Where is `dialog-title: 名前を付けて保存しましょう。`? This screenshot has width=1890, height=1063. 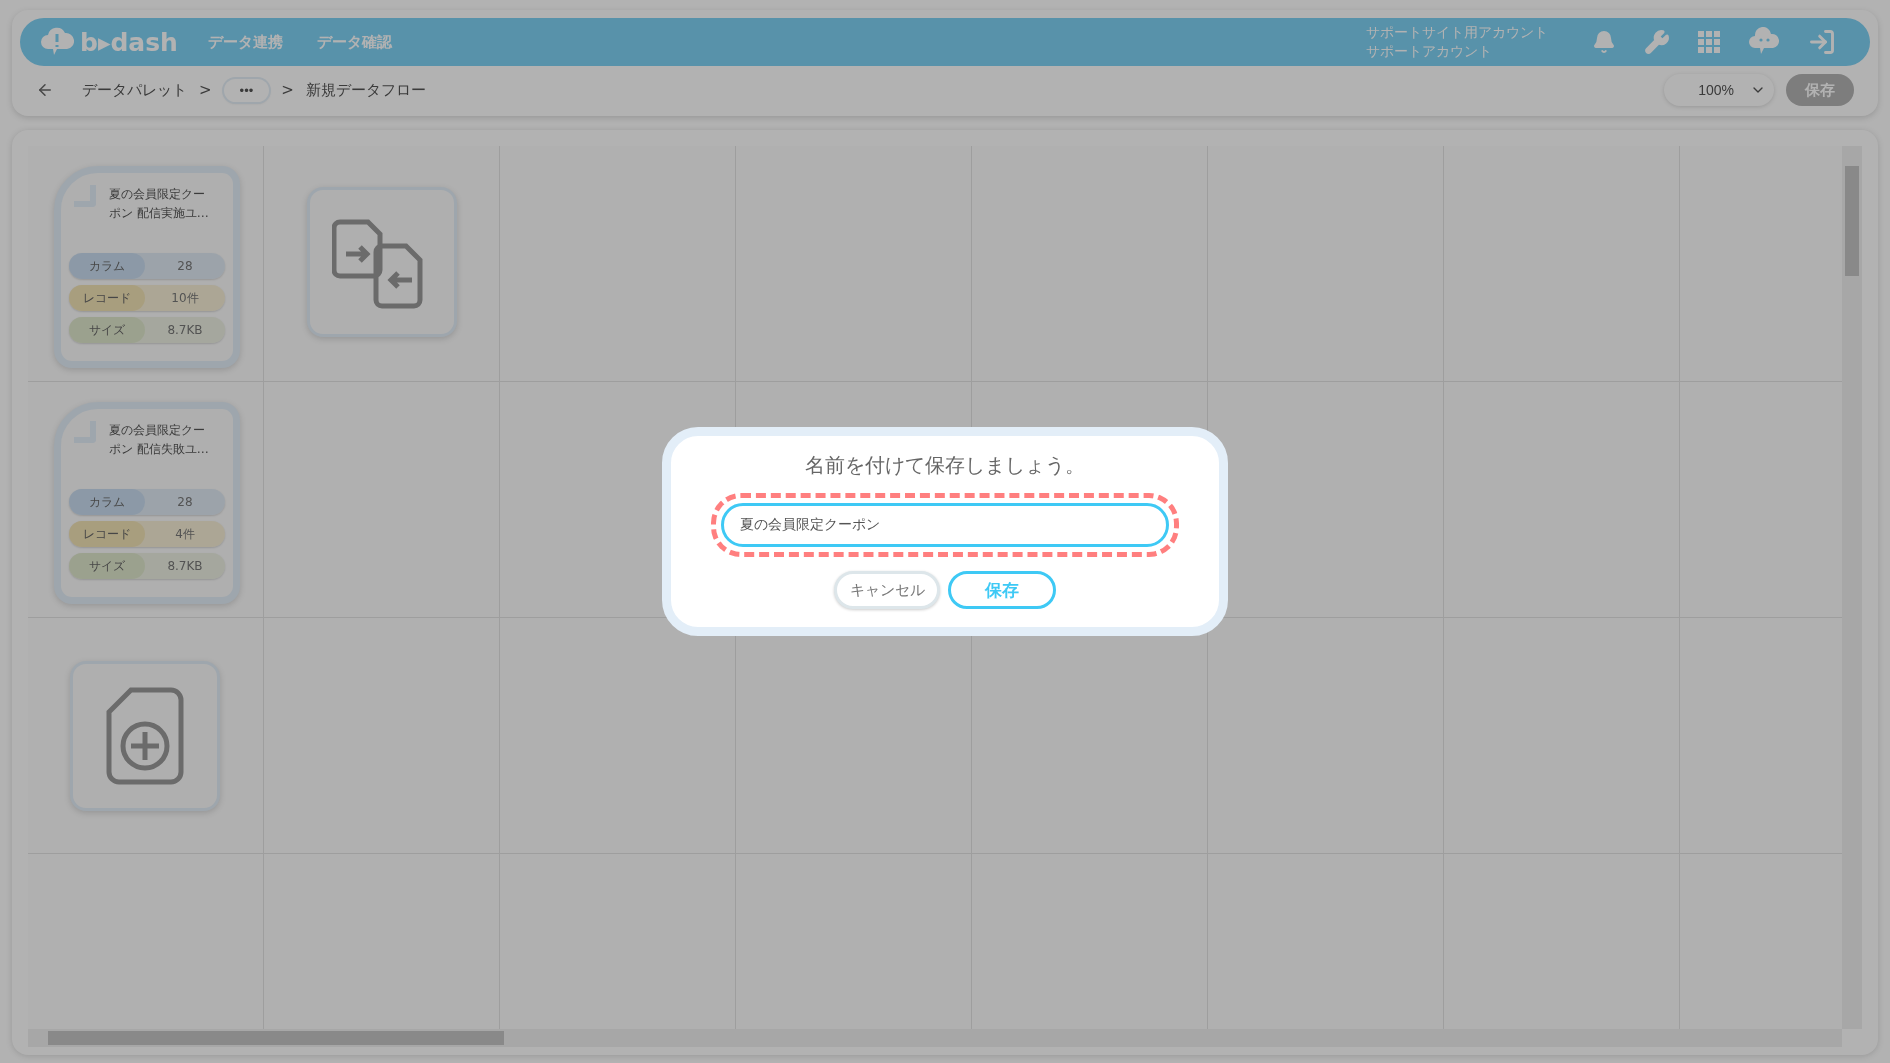
dialog-title: 名前を付けて保存しましょう。 is located at coordinates (945, 465).